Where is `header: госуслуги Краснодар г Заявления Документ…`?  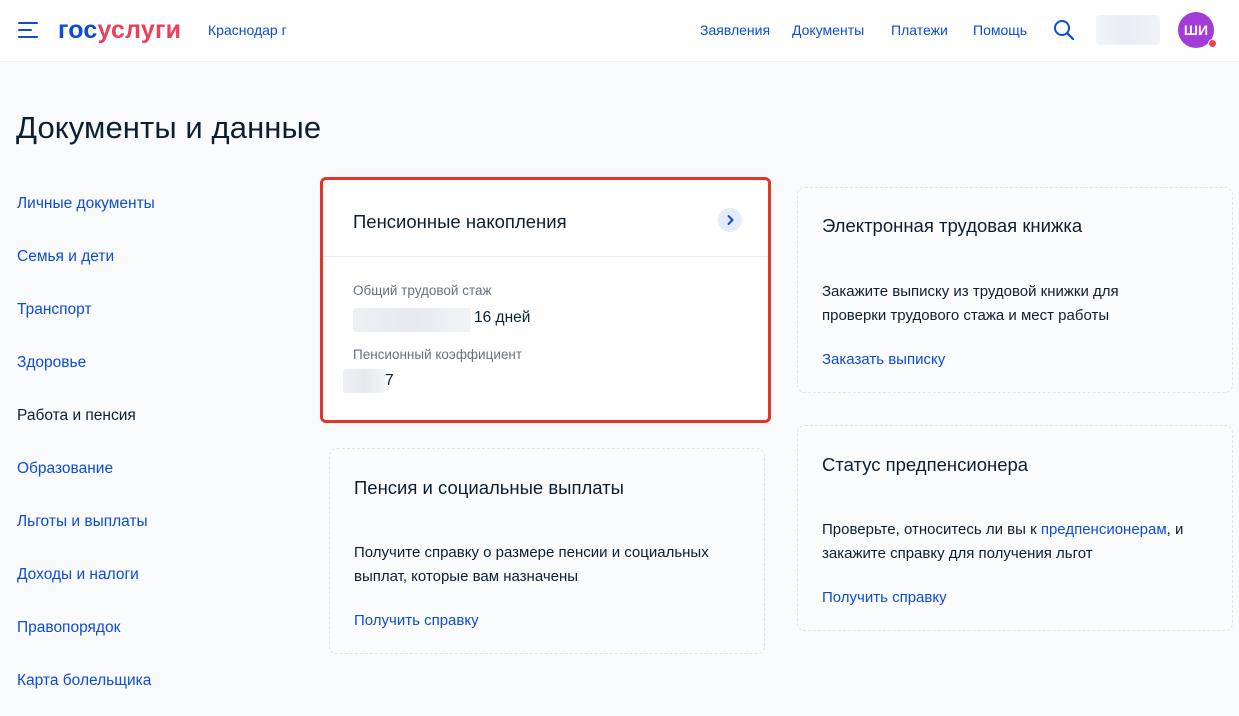
header: госуслуги Краснодар г Заявления Документ… is located at coordinates (619, 31).